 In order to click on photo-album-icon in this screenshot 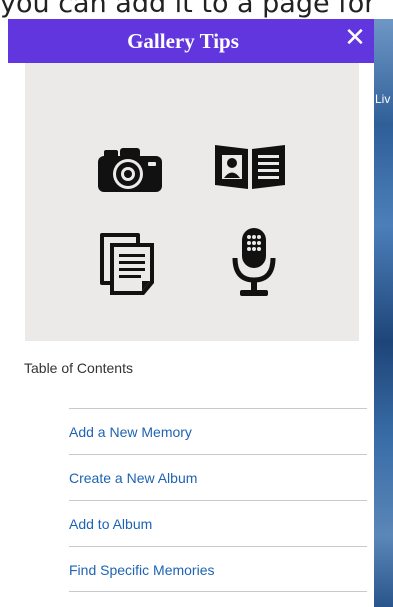, I will do `click(250, 167)`.